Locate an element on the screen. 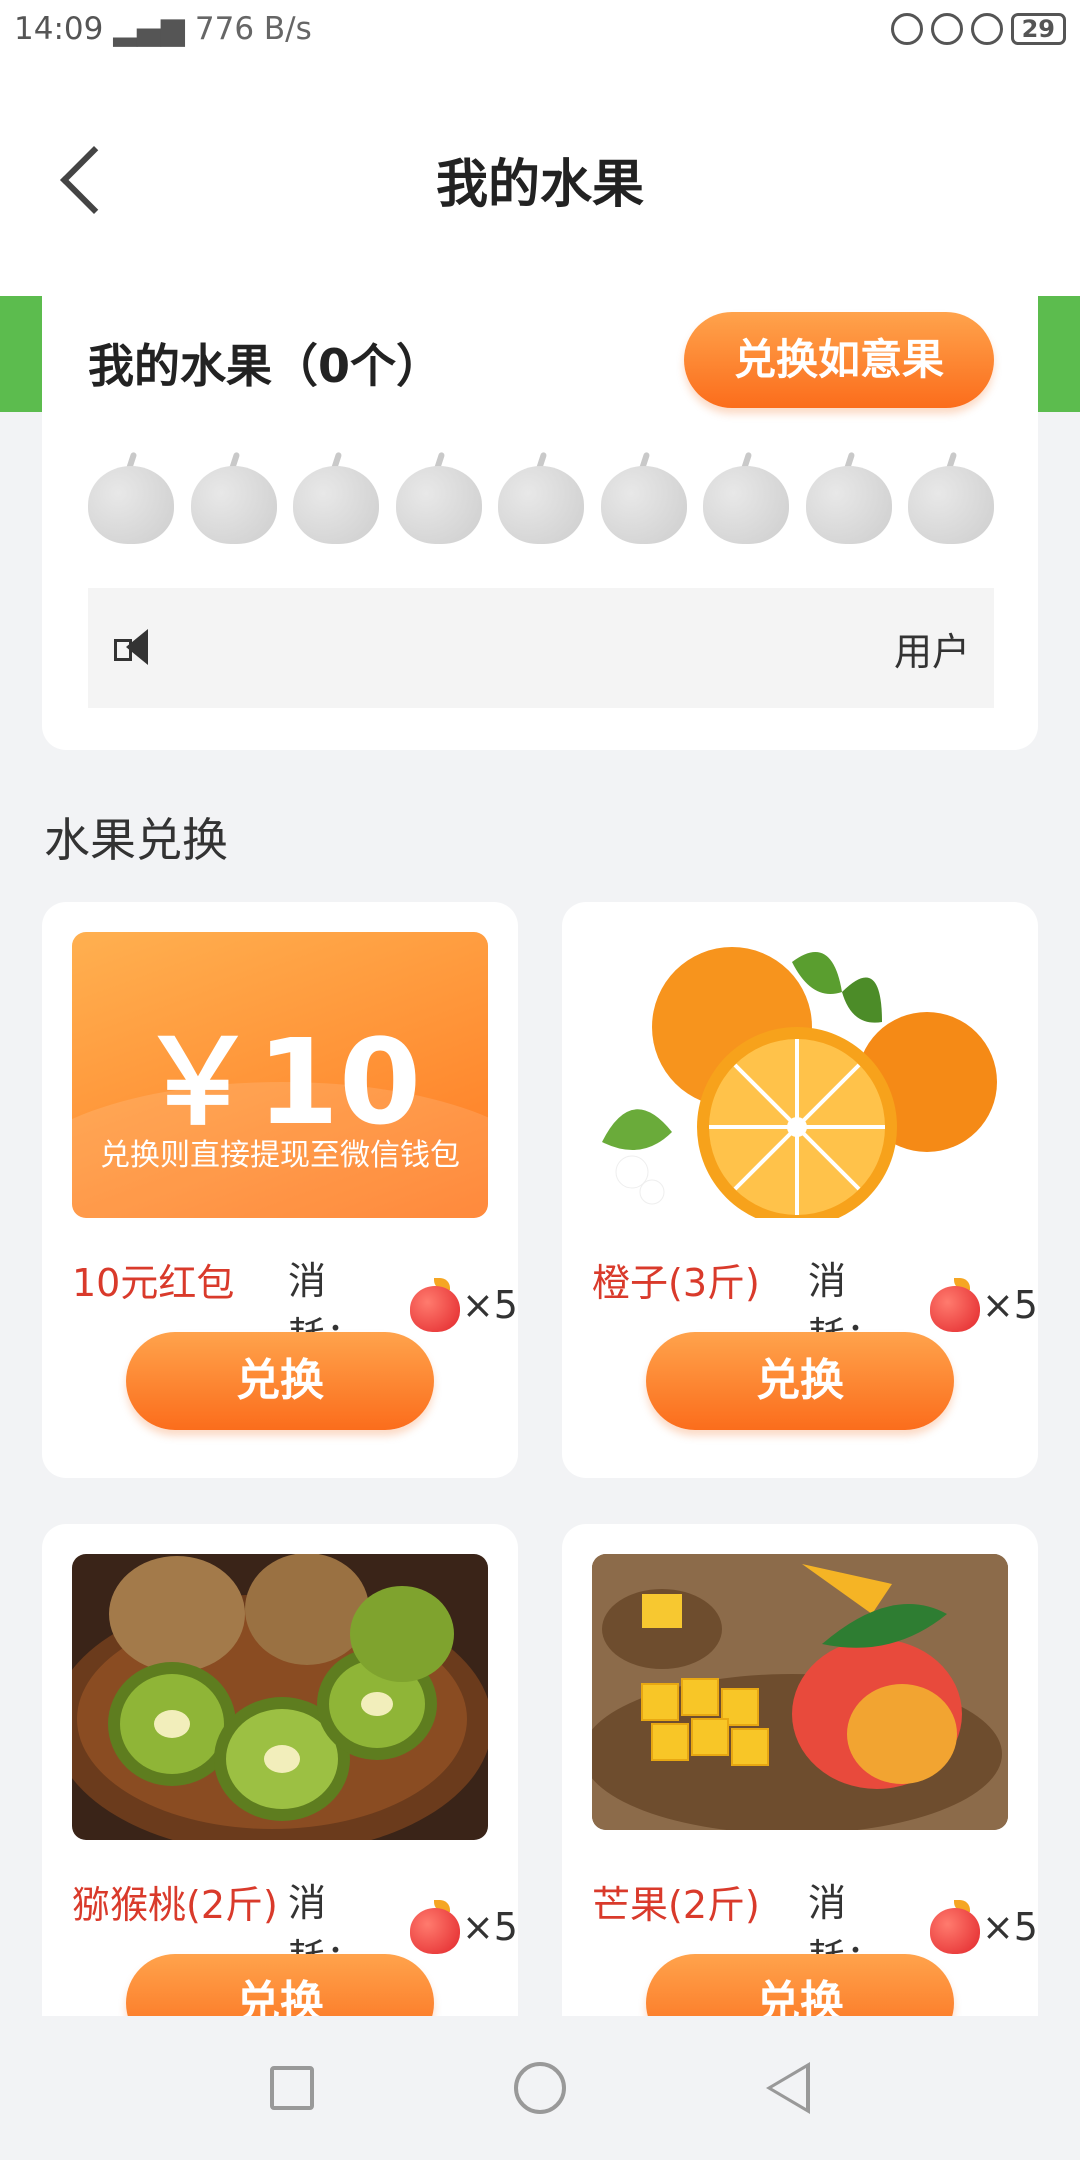 This screenshot has height=2160, width=1080. product-card-kiwi: 猕猴桃(2斤) 消耗： ×5 兑换 is located at coordinates (280, 1784).